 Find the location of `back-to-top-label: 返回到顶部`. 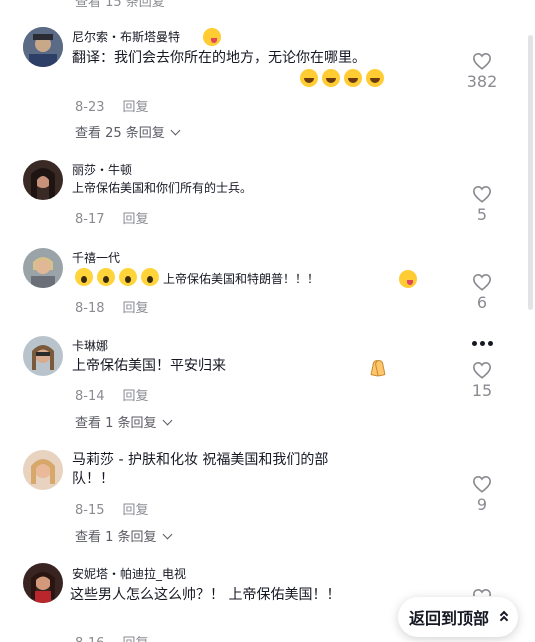

back-to-top-label: 返回到顶部 is located at coordinates (449, 618).